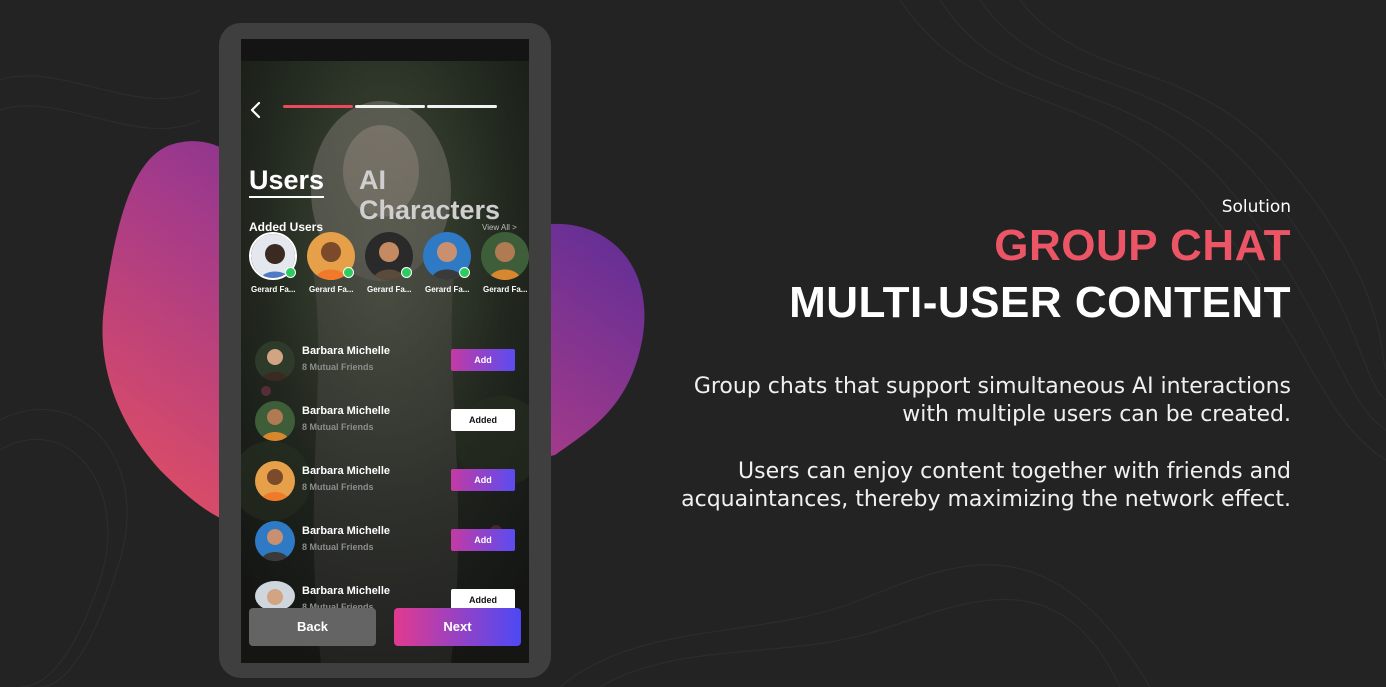  Describe the element at coordinates (444, 195) in the screenshot. I see `tab-ai-characters: AI Characters` at that location.